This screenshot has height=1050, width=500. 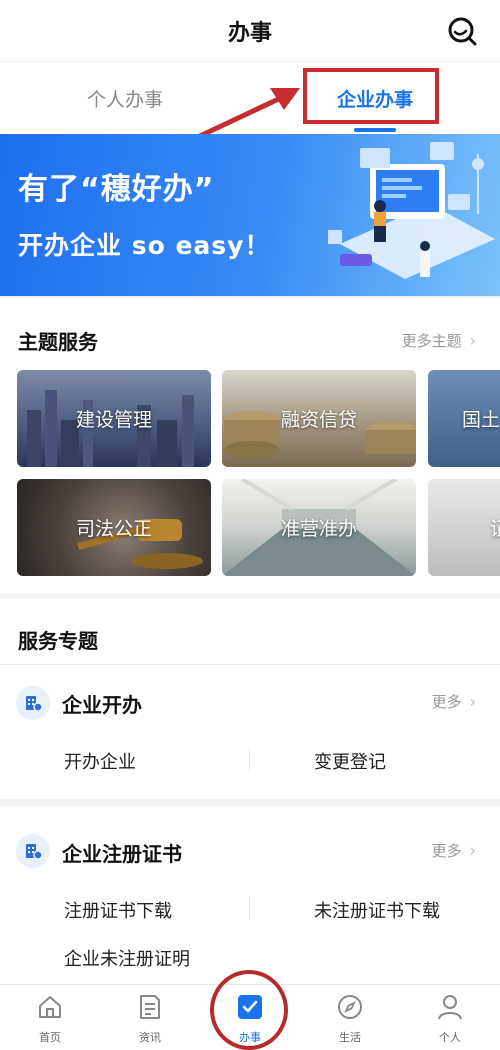 I want to click on more-themes-label: 更多主题, so click(x=431, y=341).